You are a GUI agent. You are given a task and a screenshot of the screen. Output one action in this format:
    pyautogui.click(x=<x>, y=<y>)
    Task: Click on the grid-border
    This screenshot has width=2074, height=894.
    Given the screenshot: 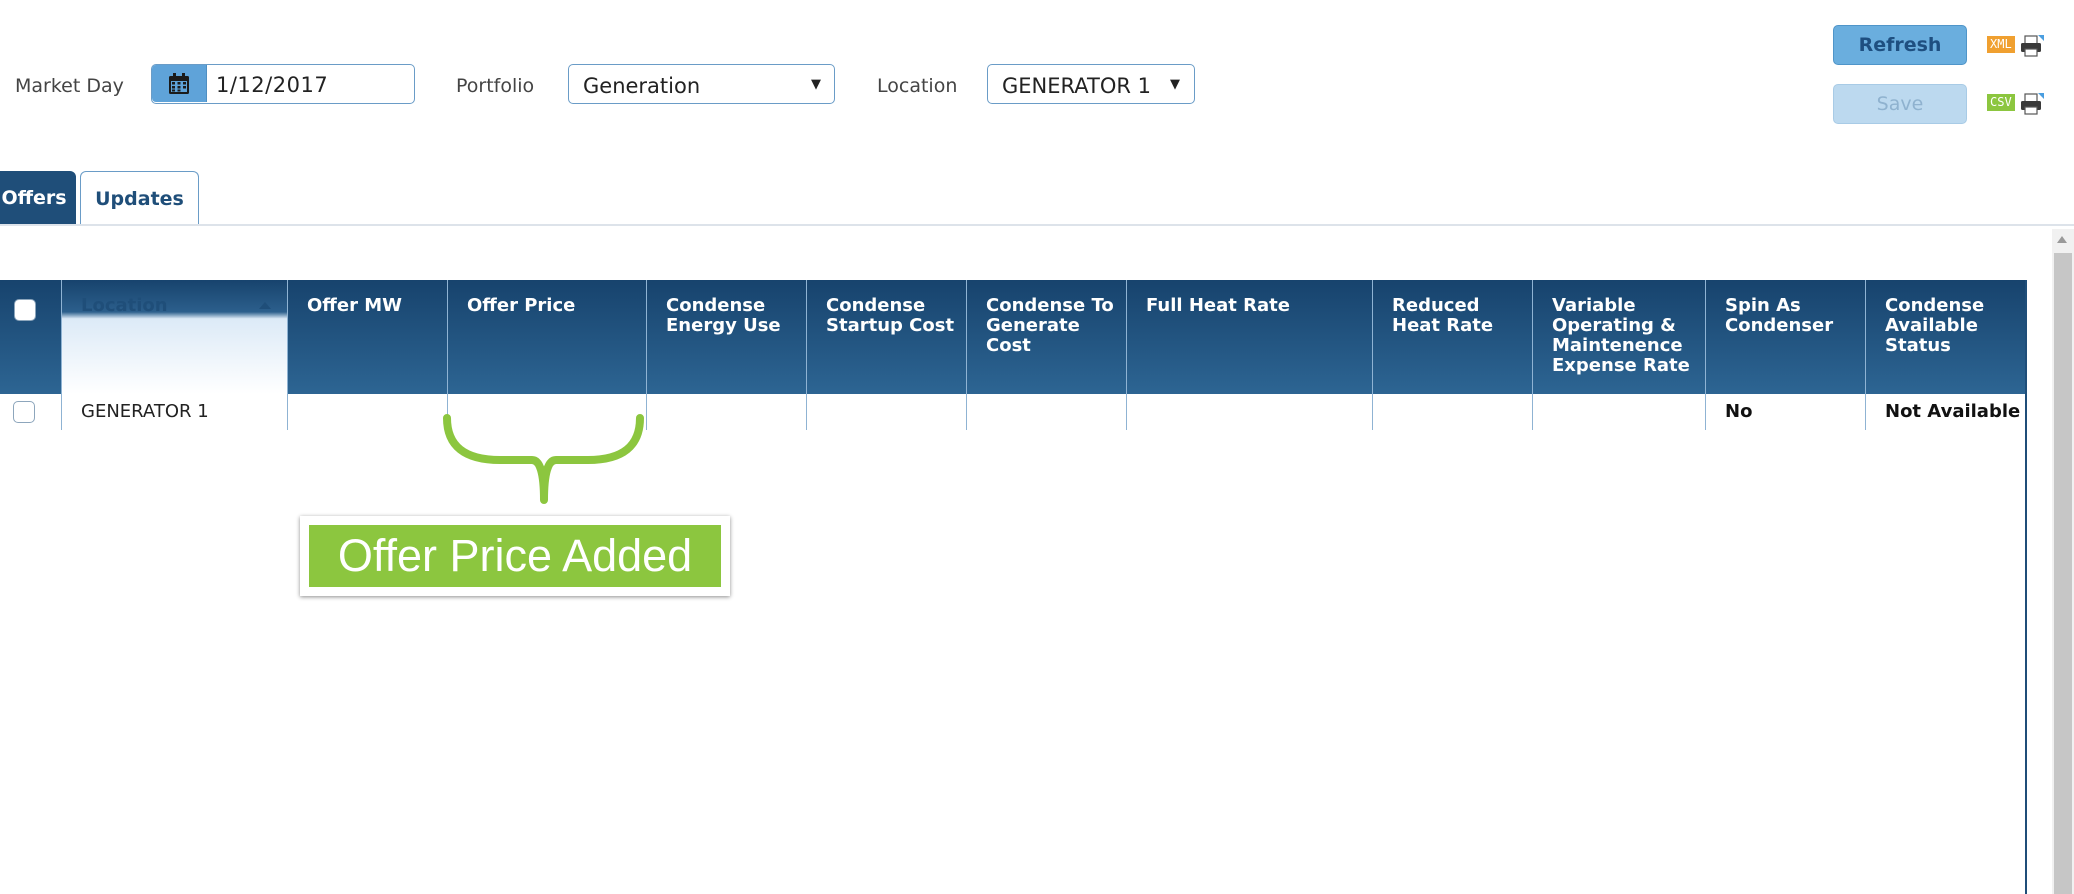 What is the action you would take?
    pyautogui.click(x=2026, y=587)
    